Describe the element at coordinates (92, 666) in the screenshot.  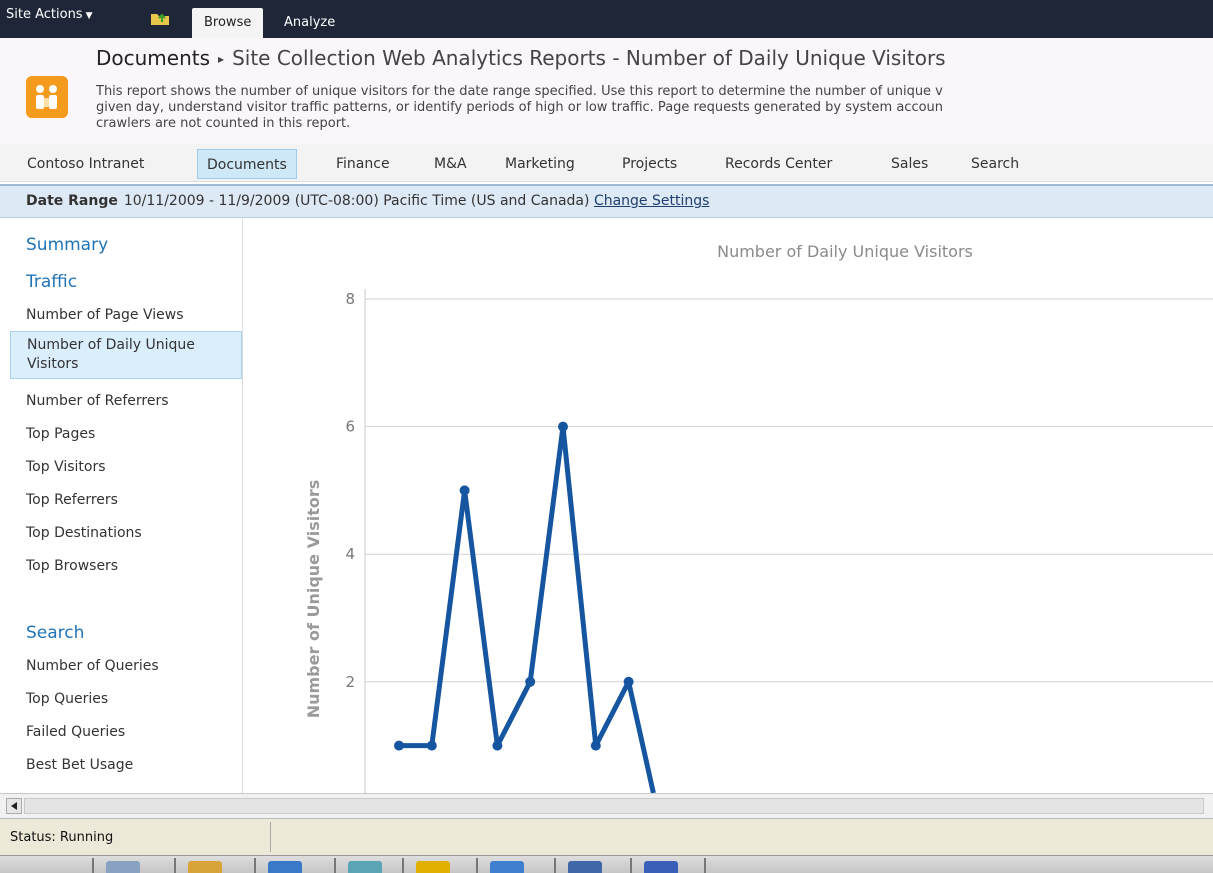
I see `ql-number-of-queries: Number of Queries` at that location.